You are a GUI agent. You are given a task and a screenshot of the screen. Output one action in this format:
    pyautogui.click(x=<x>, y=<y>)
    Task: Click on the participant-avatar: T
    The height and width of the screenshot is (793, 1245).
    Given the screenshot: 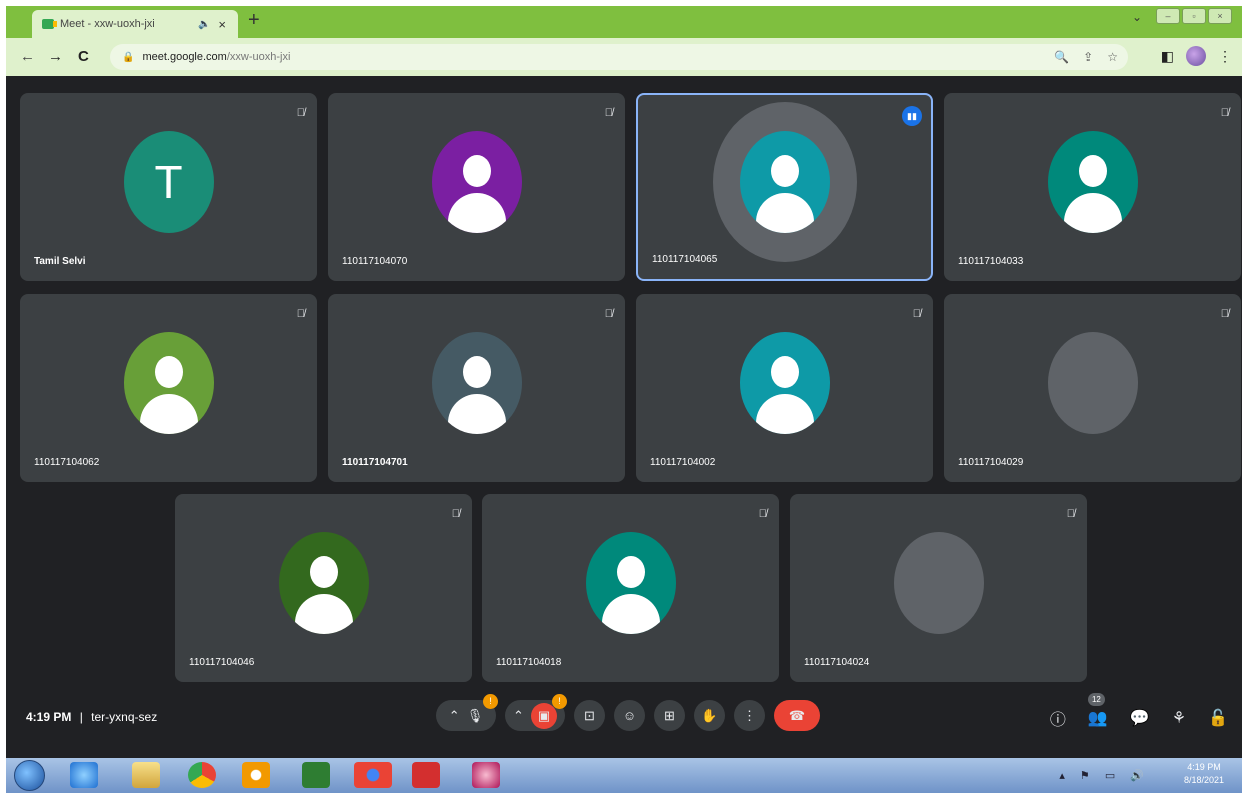 What is the action you would take?
    pyautogui.click(x=168, y=182)
    